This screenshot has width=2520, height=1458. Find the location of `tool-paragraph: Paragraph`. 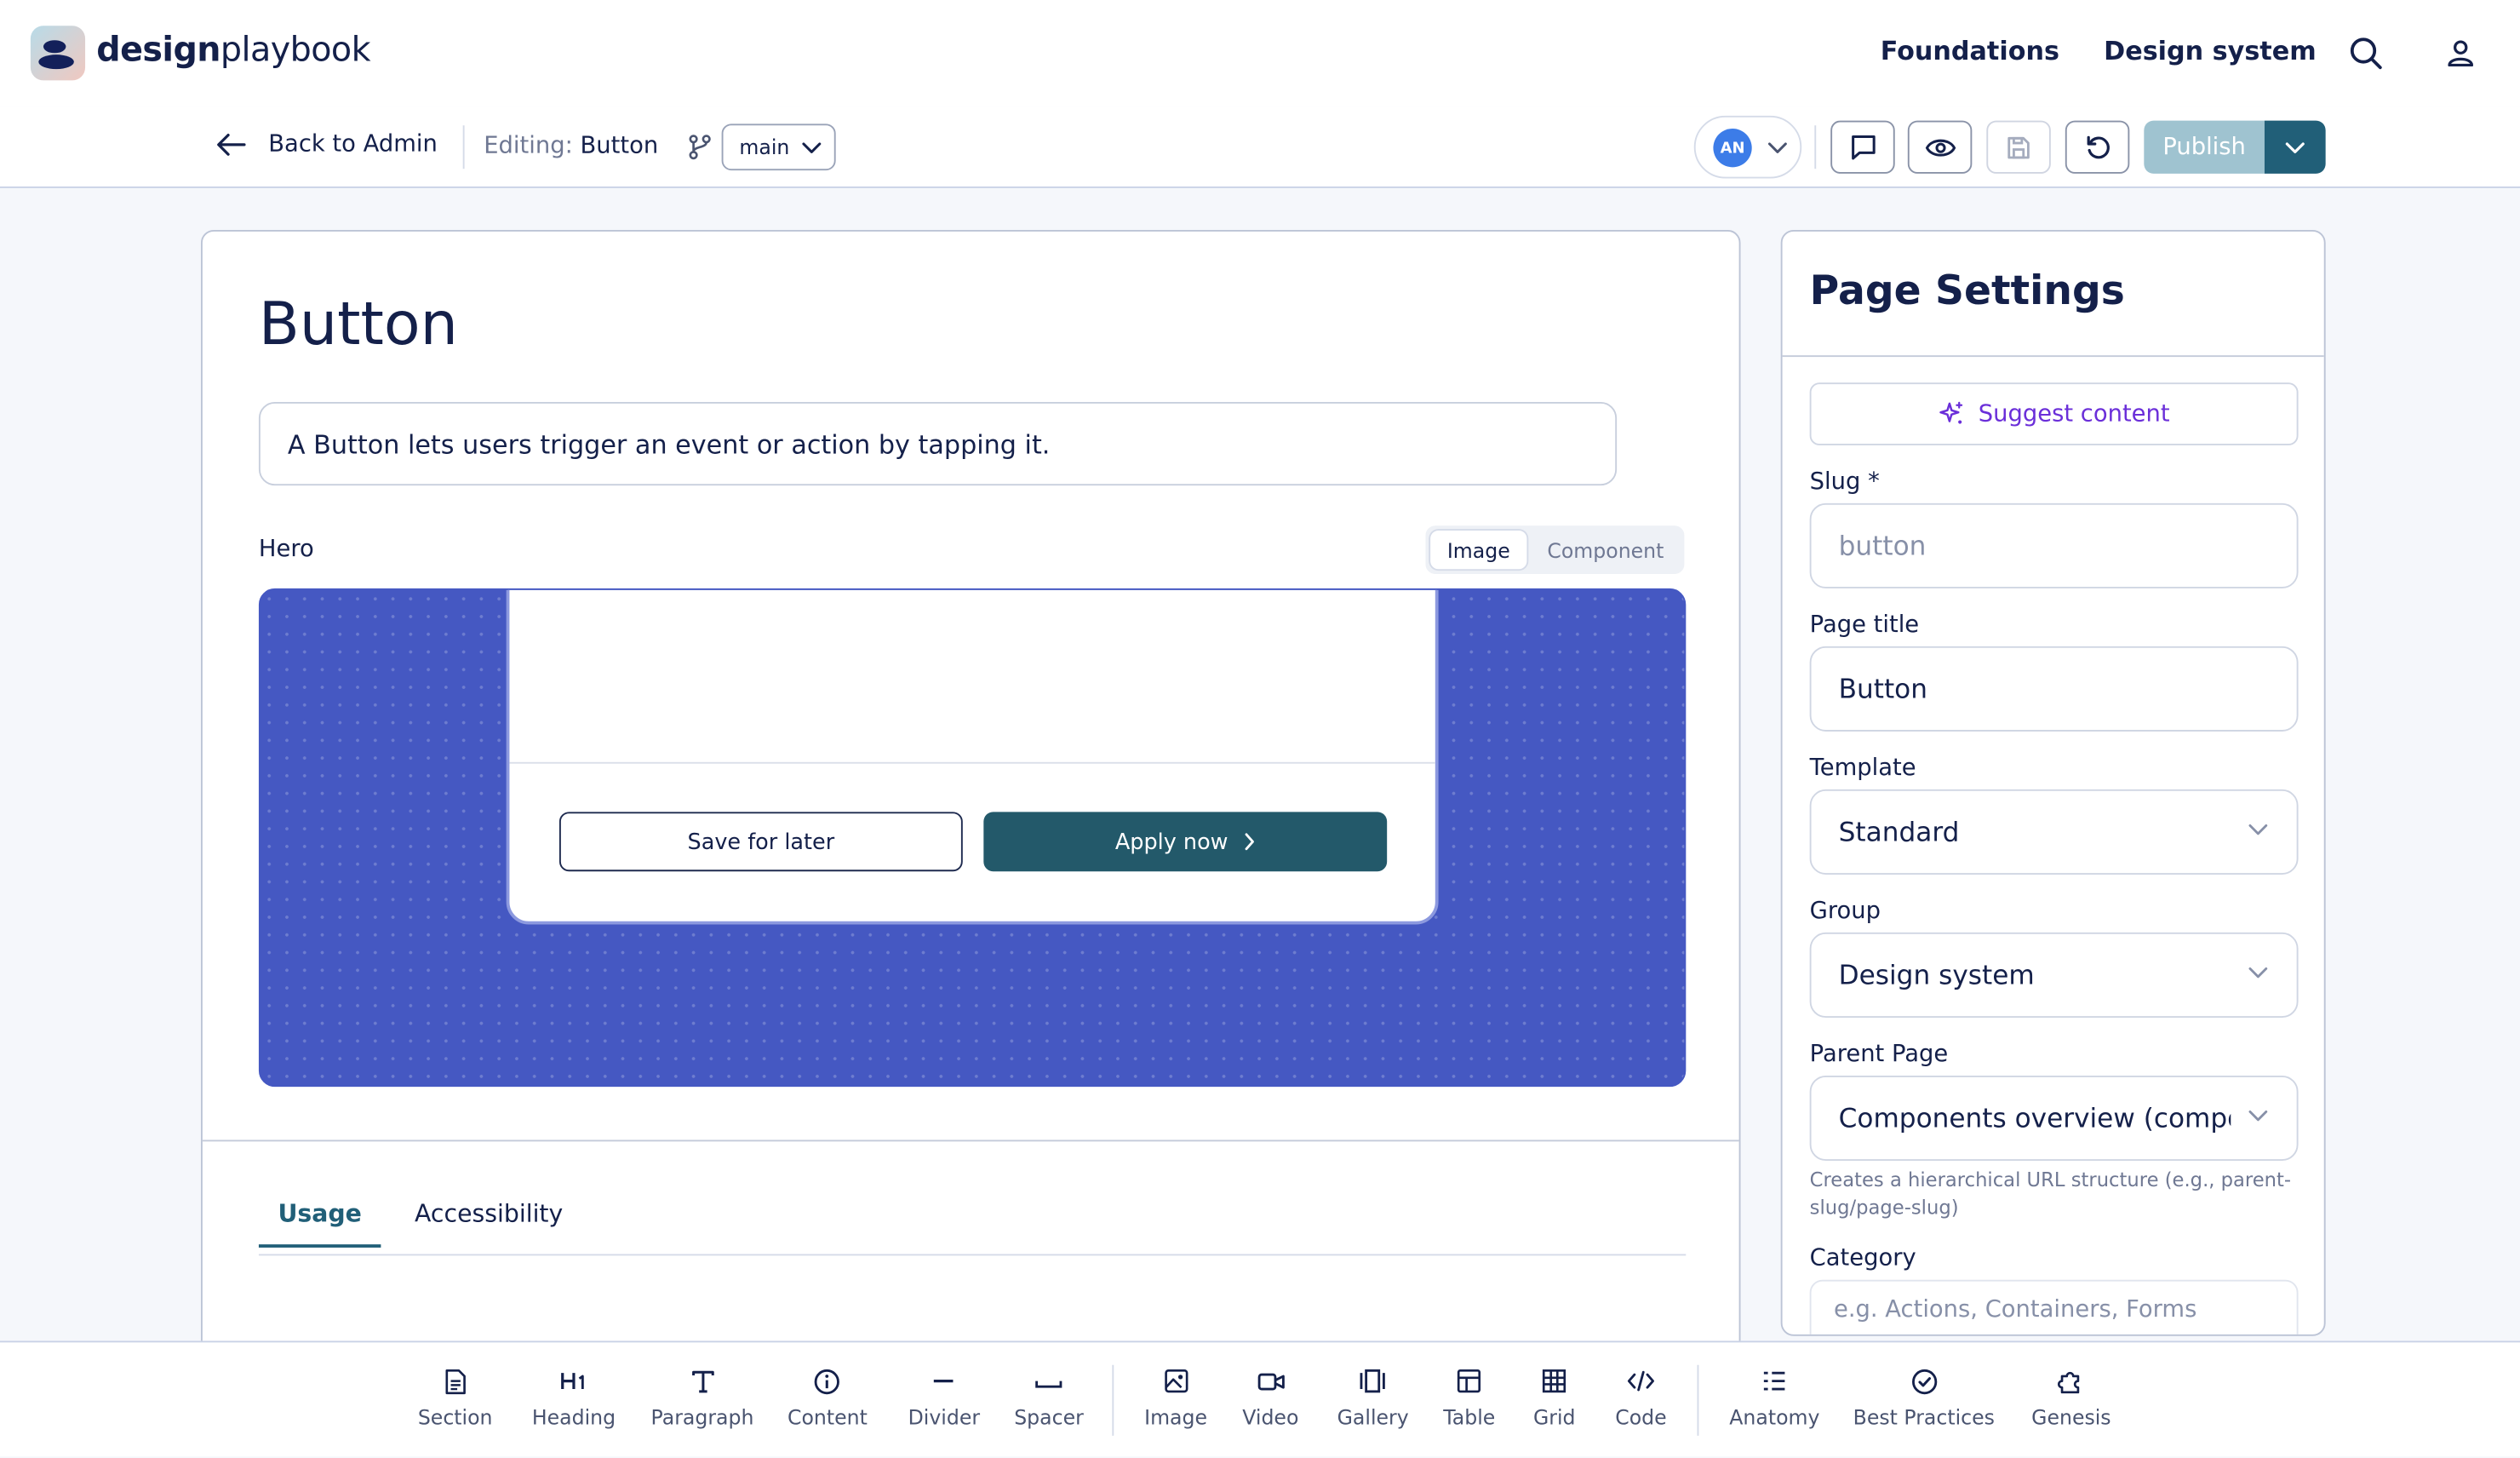

tool-paragraph: Paragraph is located at coordinates (702, 1398).